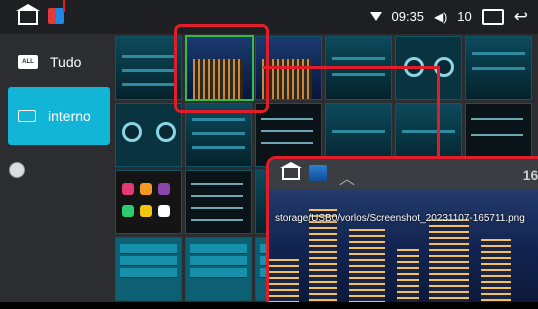 This screenshot has height=309, width=538. Describe the element at coordinates (27, 116) in the screenshot. I see `folder-icon` at that location.